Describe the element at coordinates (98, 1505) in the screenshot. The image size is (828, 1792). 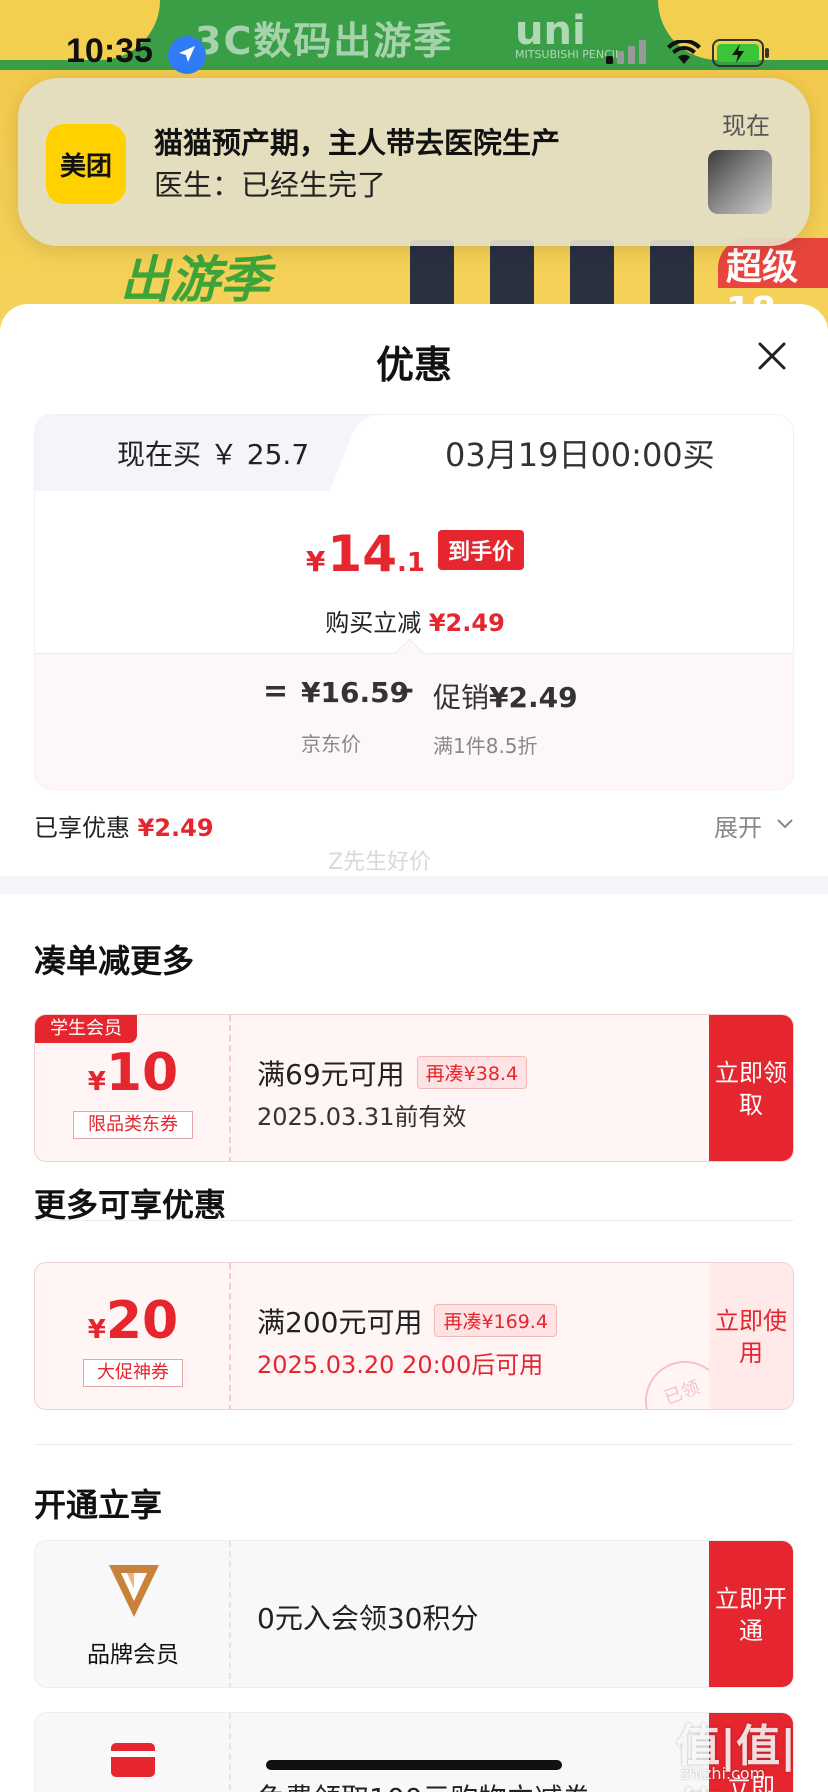
I see `section-title-membership: 开通立享` at that location.